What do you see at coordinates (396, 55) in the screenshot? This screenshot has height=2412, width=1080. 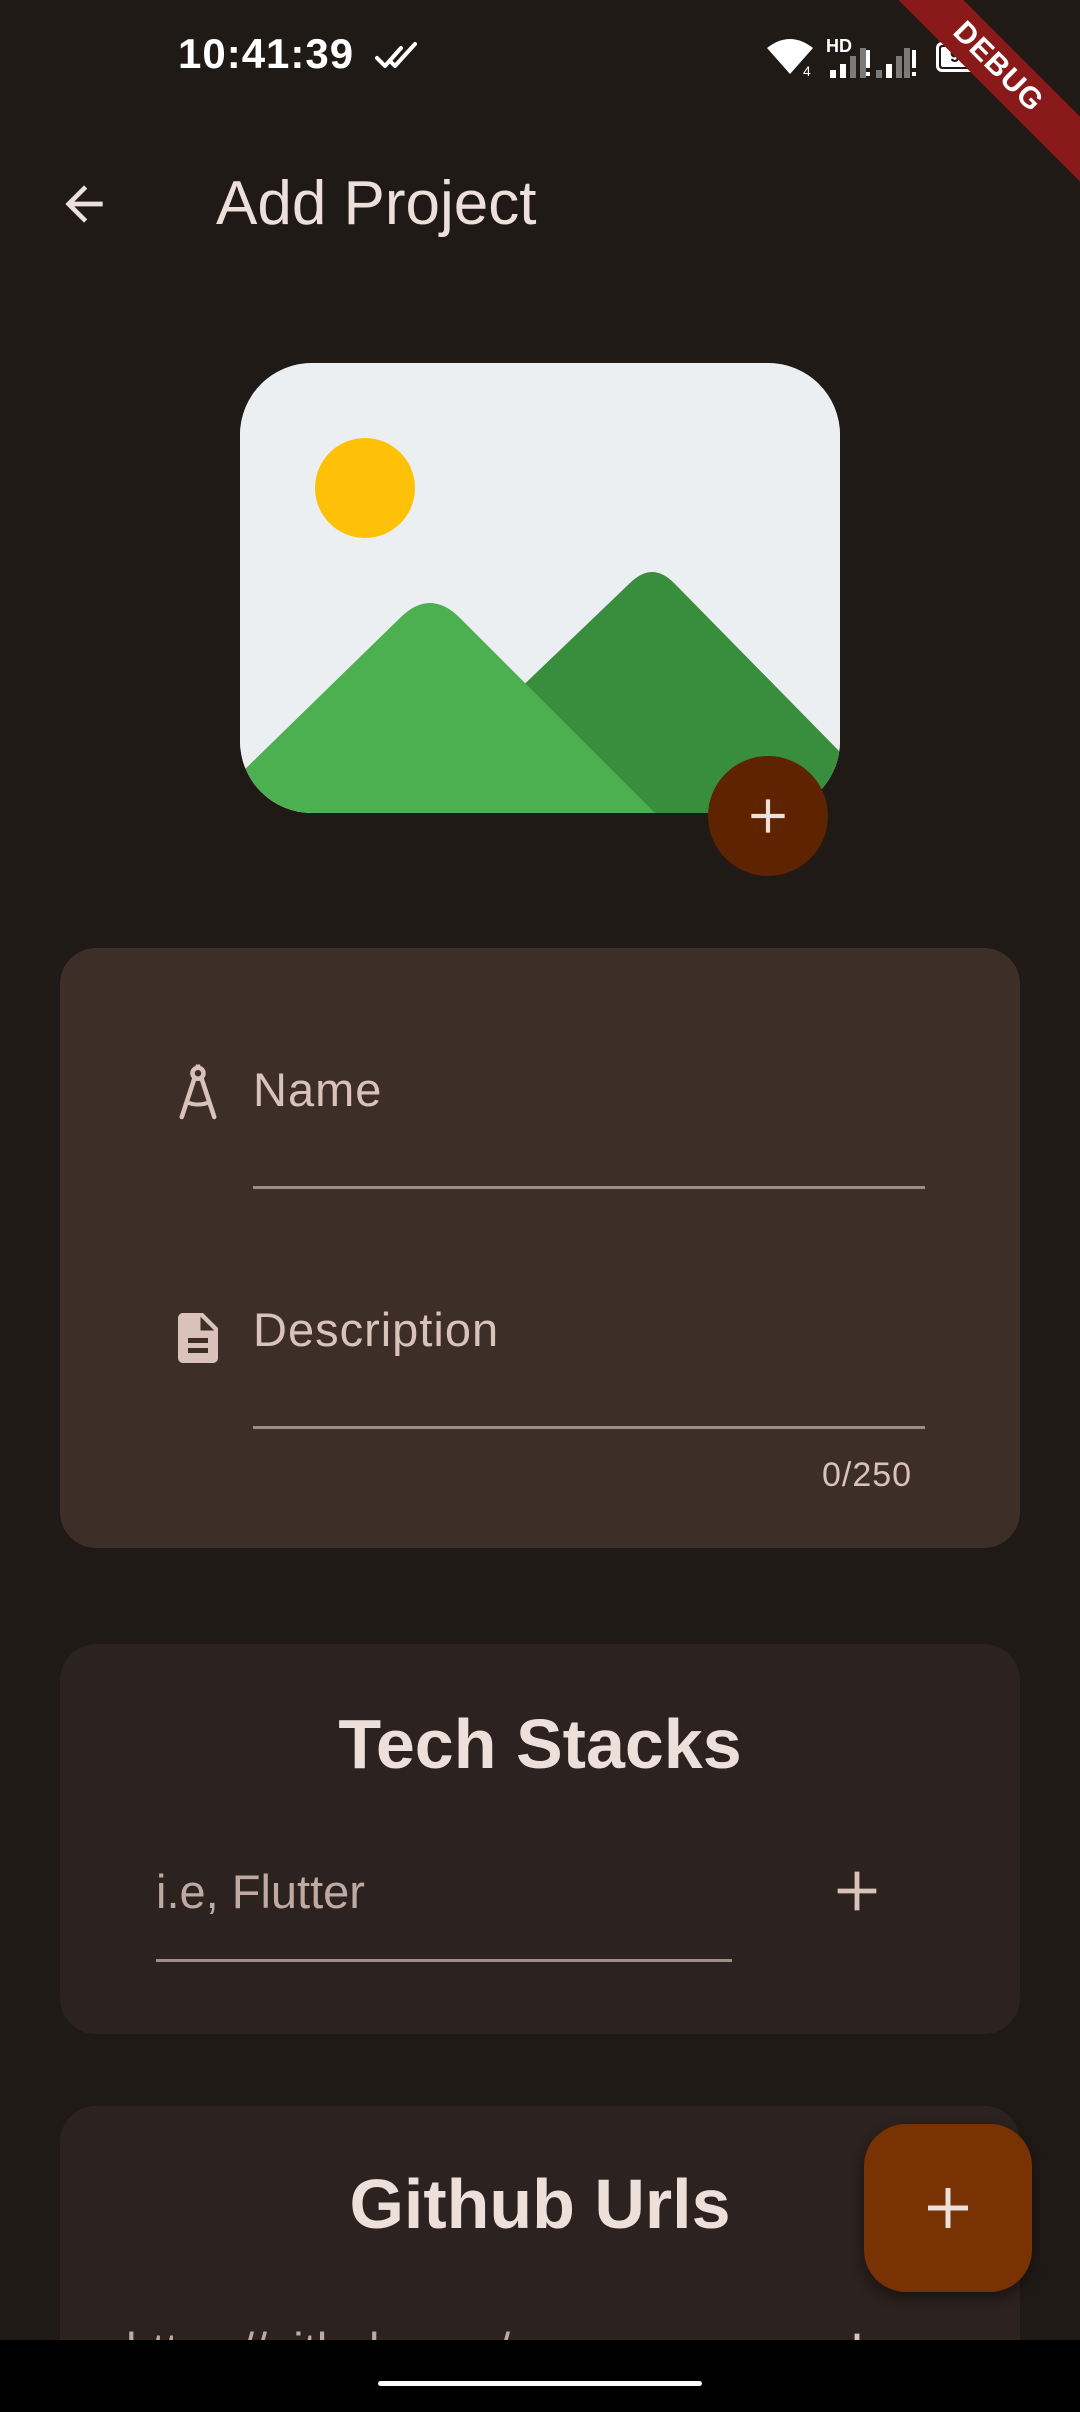 I see `double-check-icon` at bounding box center [396, 55].